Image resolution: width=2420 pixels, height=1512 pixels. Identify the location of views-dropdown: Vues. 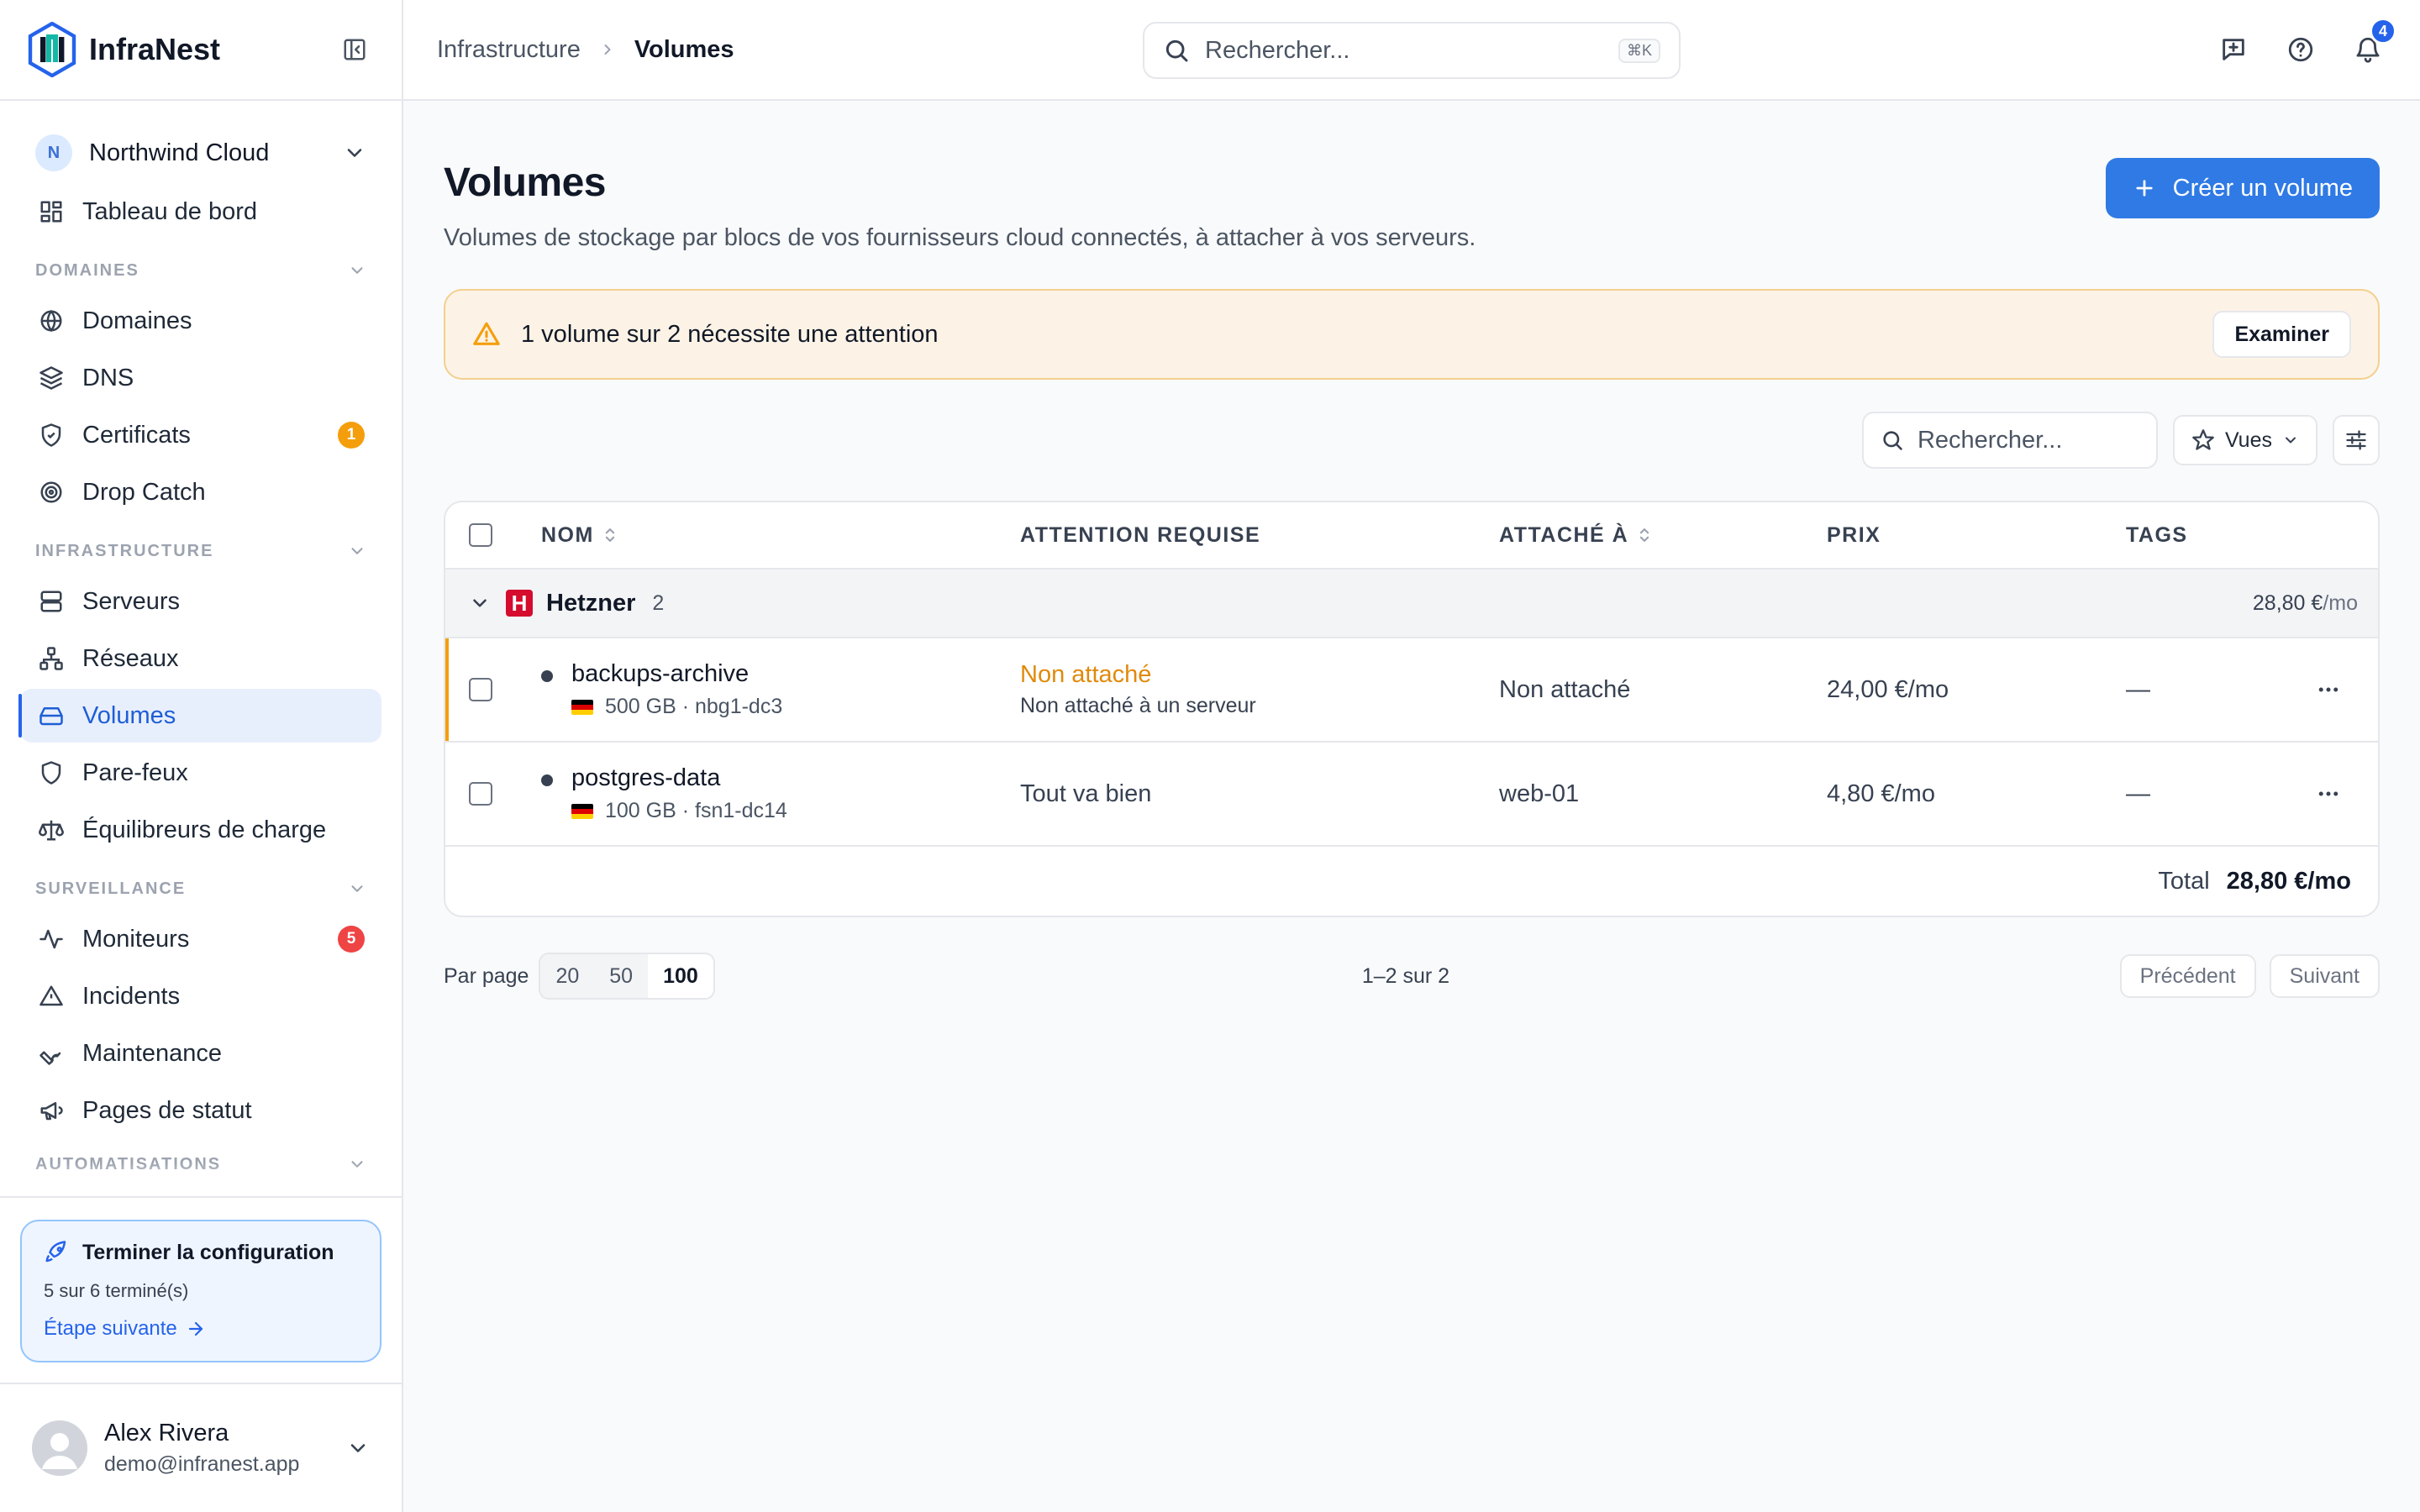
(2244, 440).